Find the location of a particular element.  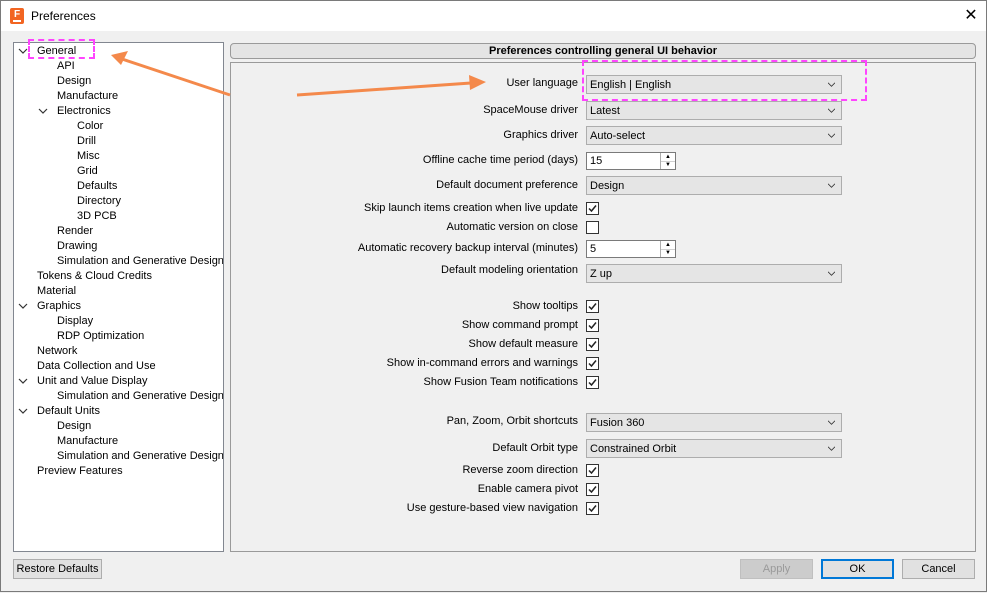

arrow-head-language-icon is located at coordinates (477, 82).